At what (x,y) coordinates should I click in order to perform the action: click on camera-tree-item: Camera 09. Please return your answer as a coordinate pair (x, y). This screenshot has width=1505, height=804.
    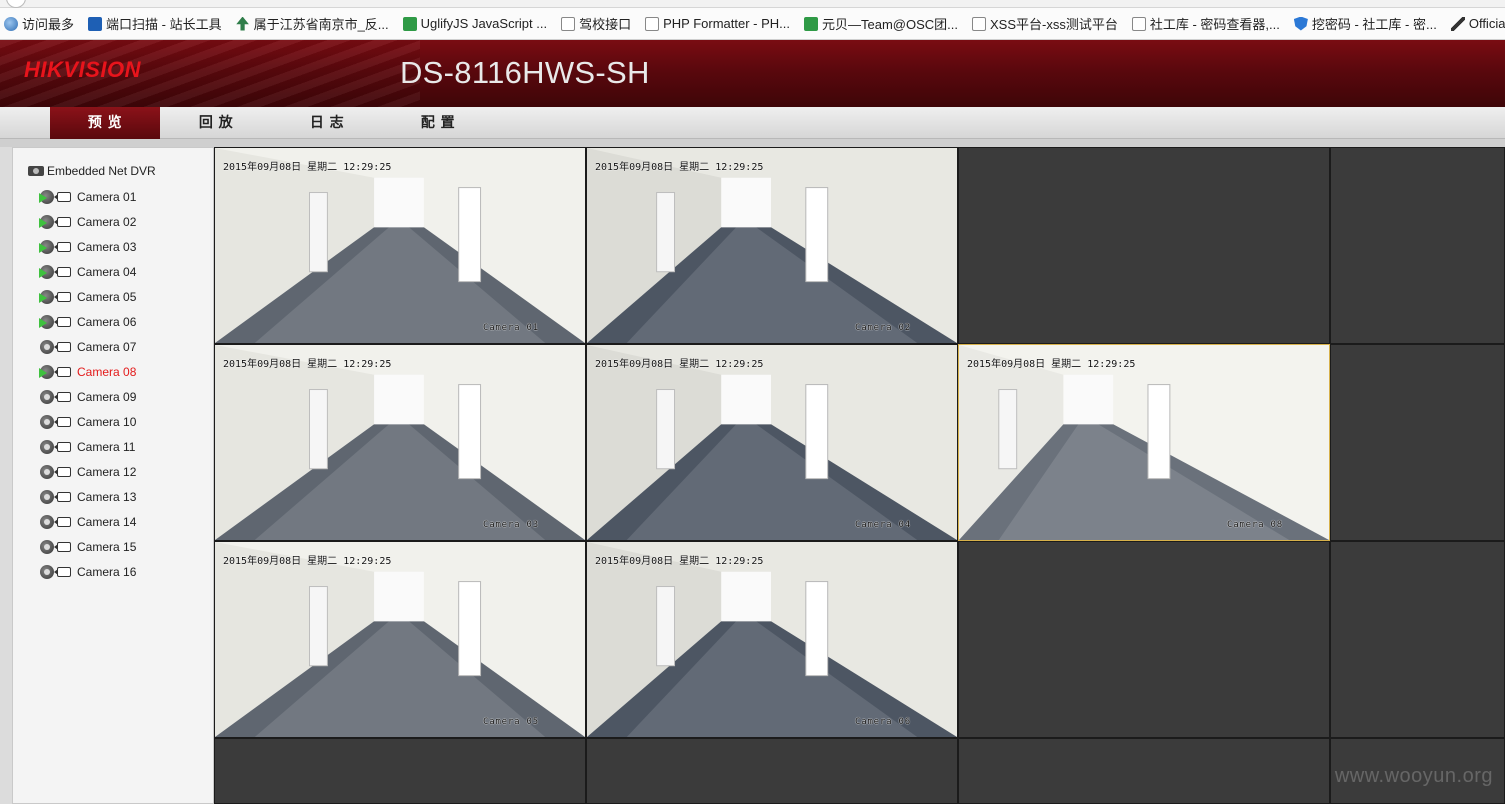
    Looking at the image, I should click on (88, 396).